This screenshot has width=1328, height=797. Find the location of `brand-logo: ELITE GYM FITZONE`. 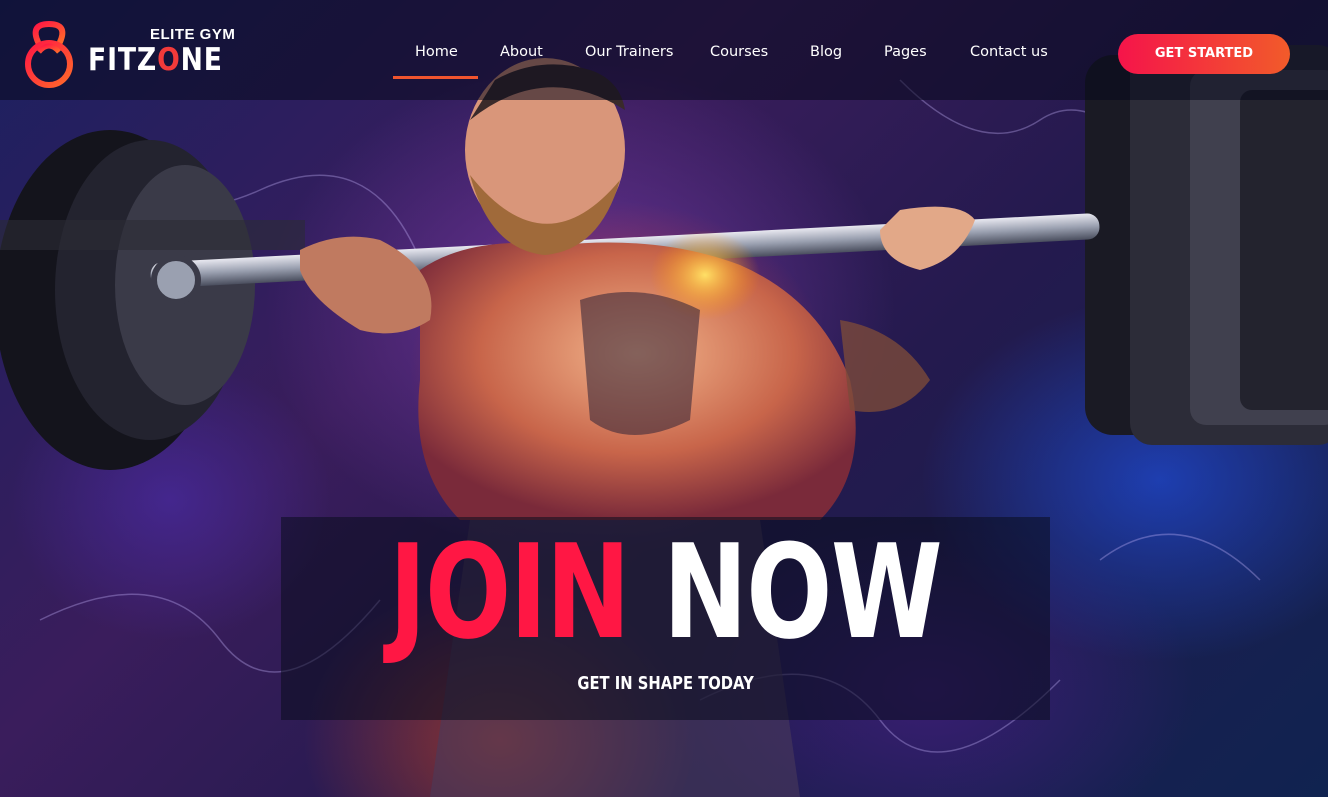

brand-logo: ELITE GYM FITZONE is located at coordinates (132, 55).